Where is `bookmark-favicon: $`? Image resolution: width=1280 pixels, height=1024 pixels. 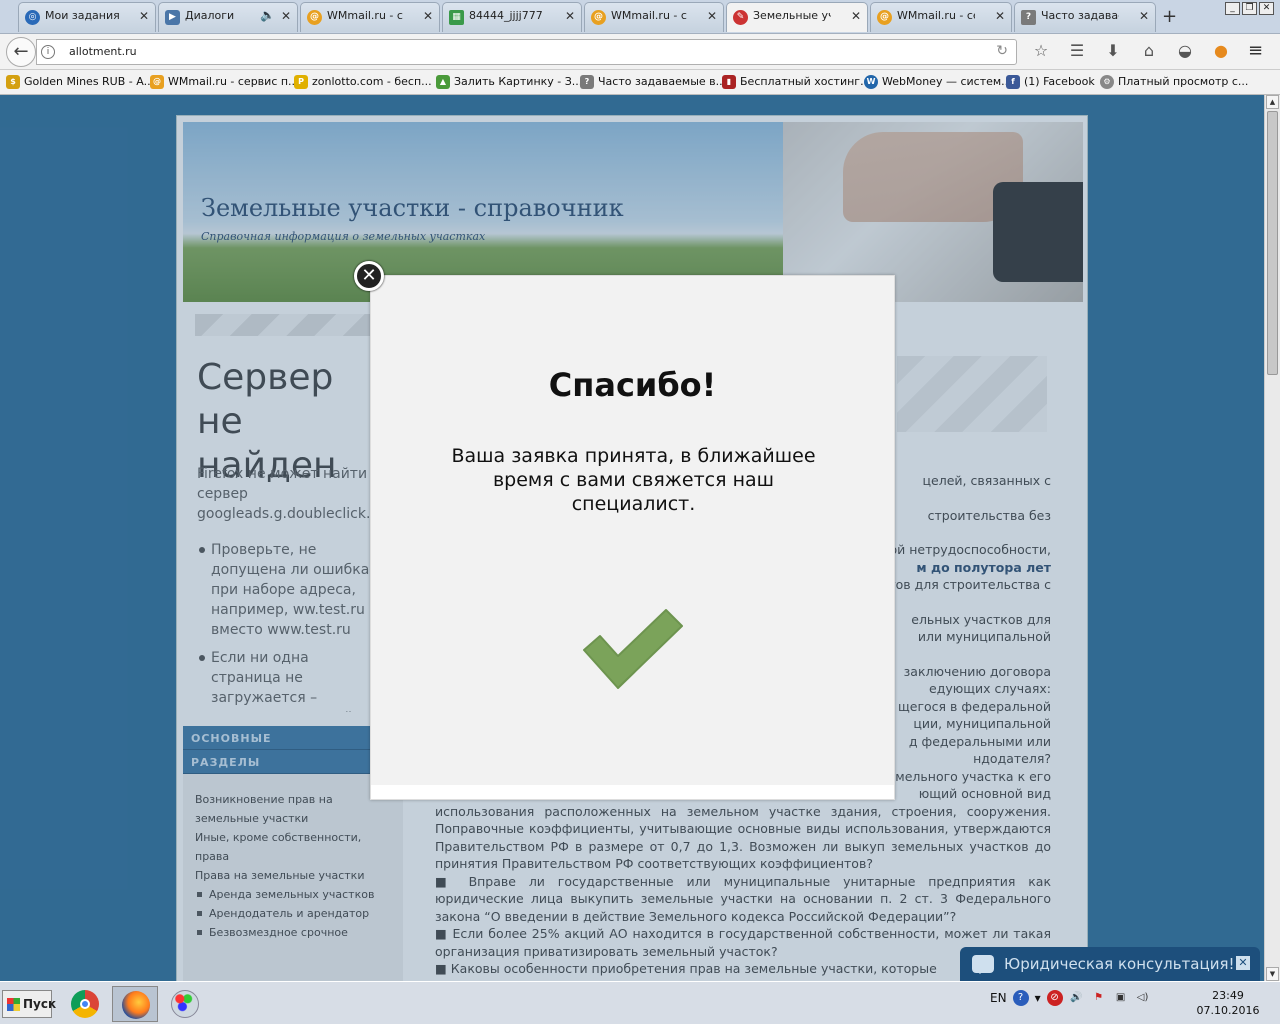 bookmark-favicon: $ is located at coordinates (13, 82).